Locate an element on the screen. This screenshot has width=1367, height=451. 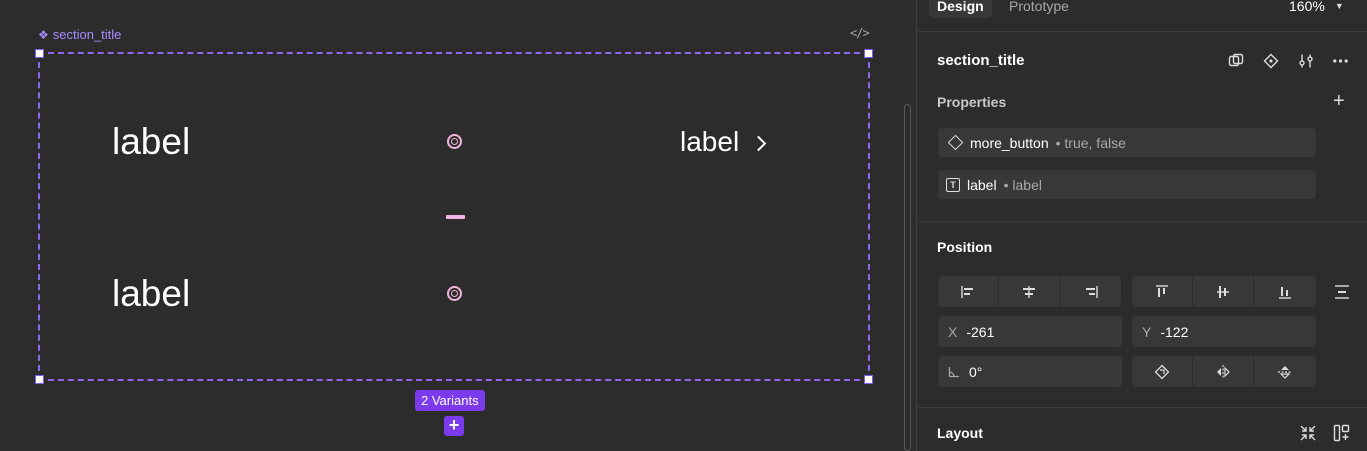
diamond-icon is located at coordinates (955, 142).